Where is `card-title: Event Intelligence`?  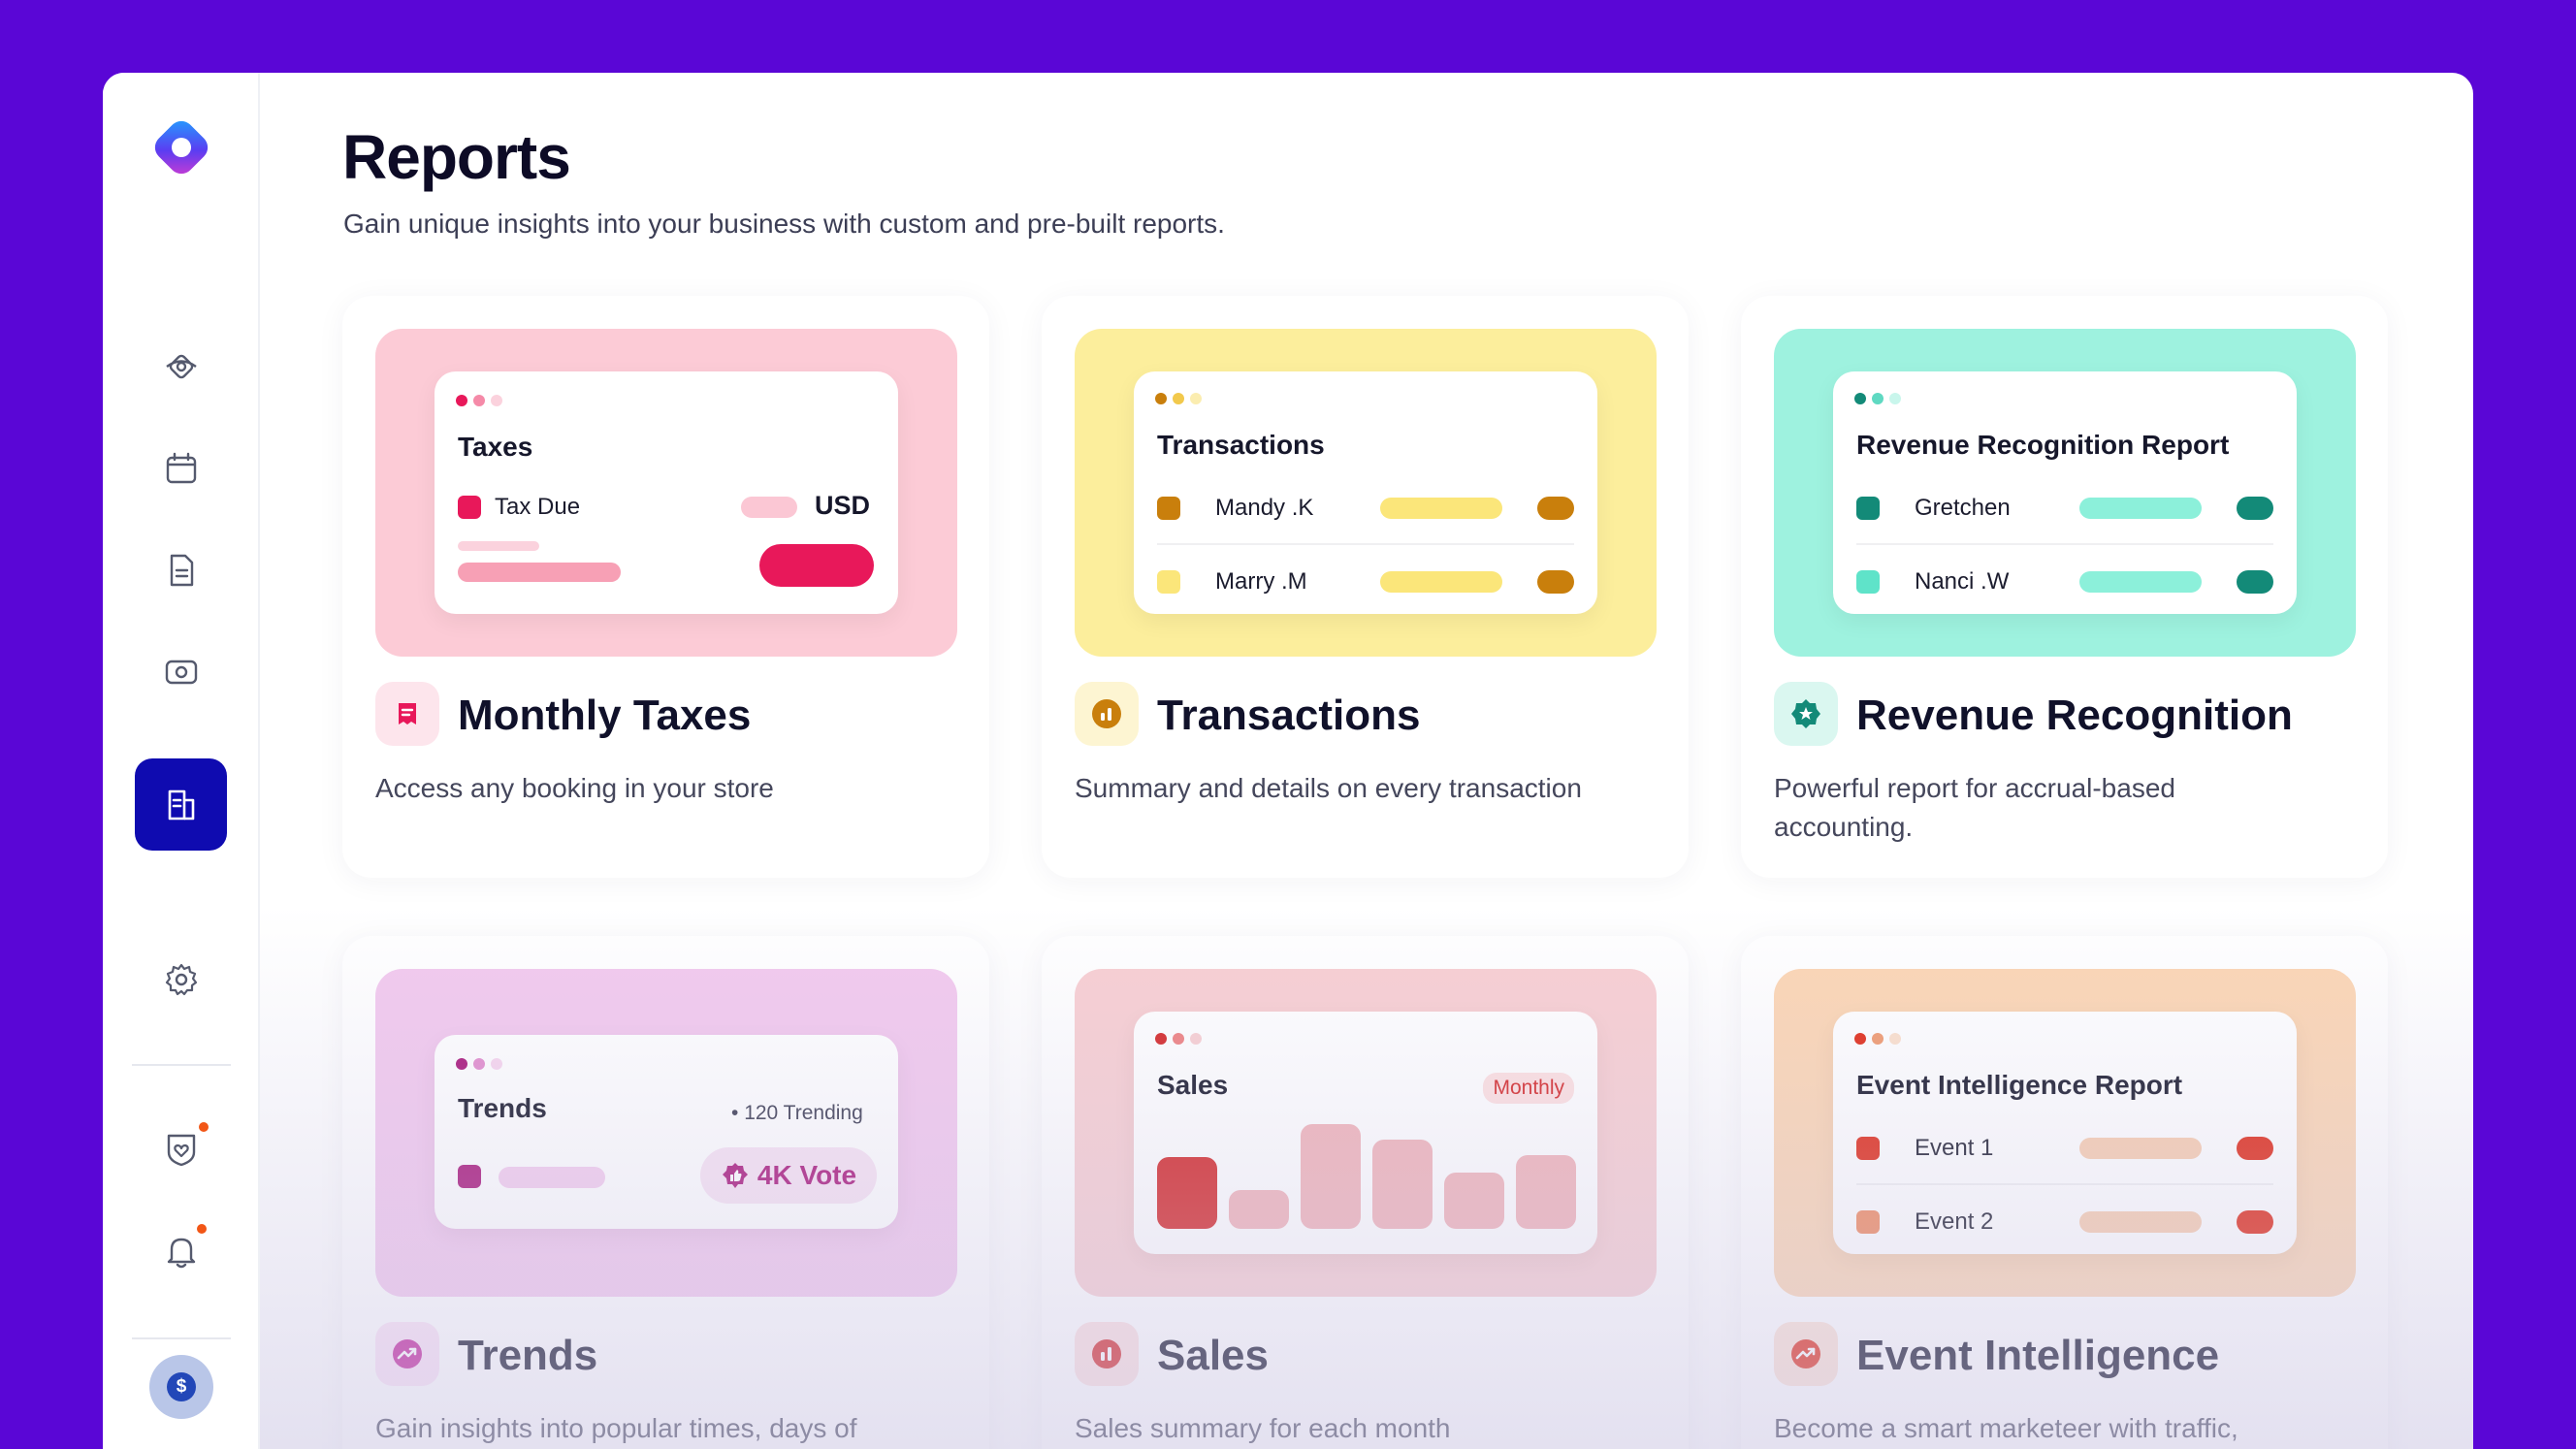
card-title: Event Intelligence is located at coordinates (2038, 1355).